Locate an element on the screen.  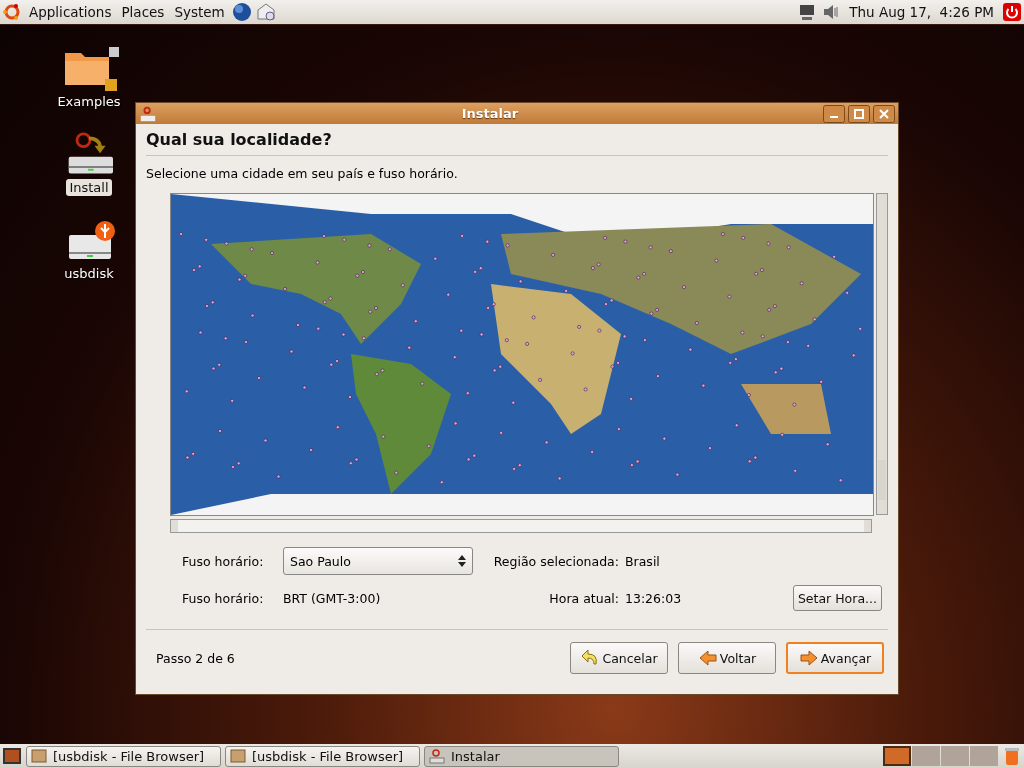
region-value: Brasil is located at coordinates (643, 561).